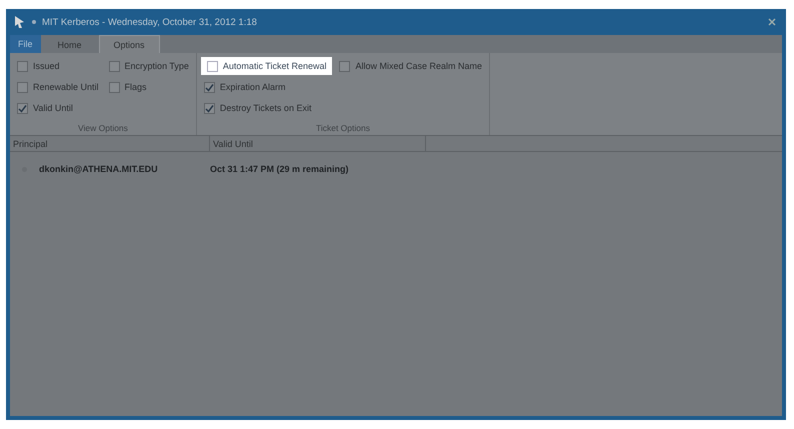  I want to click on checkbox-option: Expiration Alarm, so click(266, 87).